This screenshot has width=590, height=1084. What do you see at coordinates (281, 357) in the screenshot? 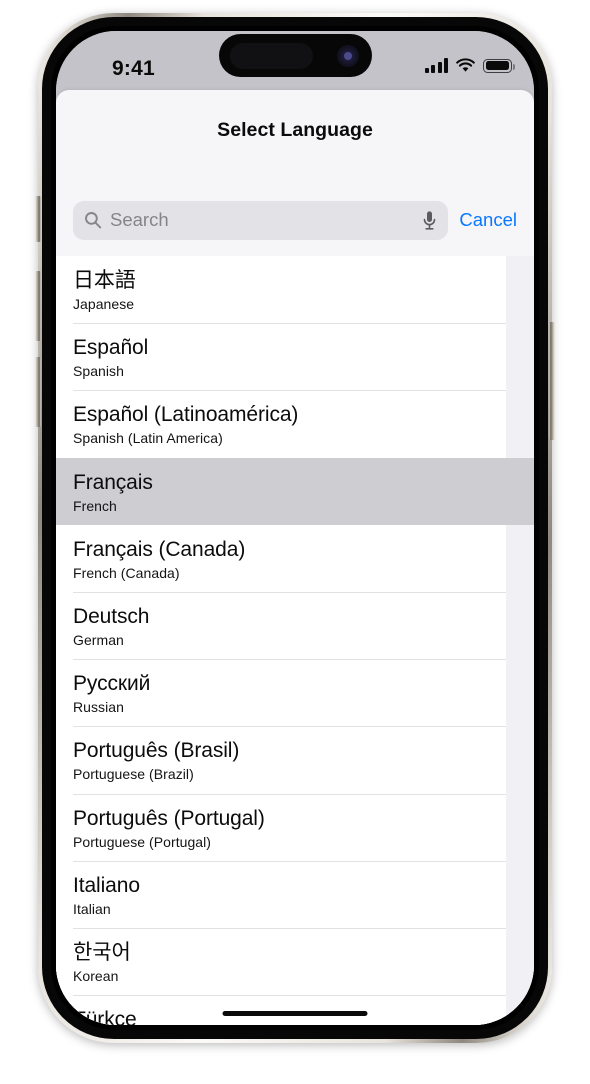
I see `language-row: Español Spanish` at bounding box center [281, 357].